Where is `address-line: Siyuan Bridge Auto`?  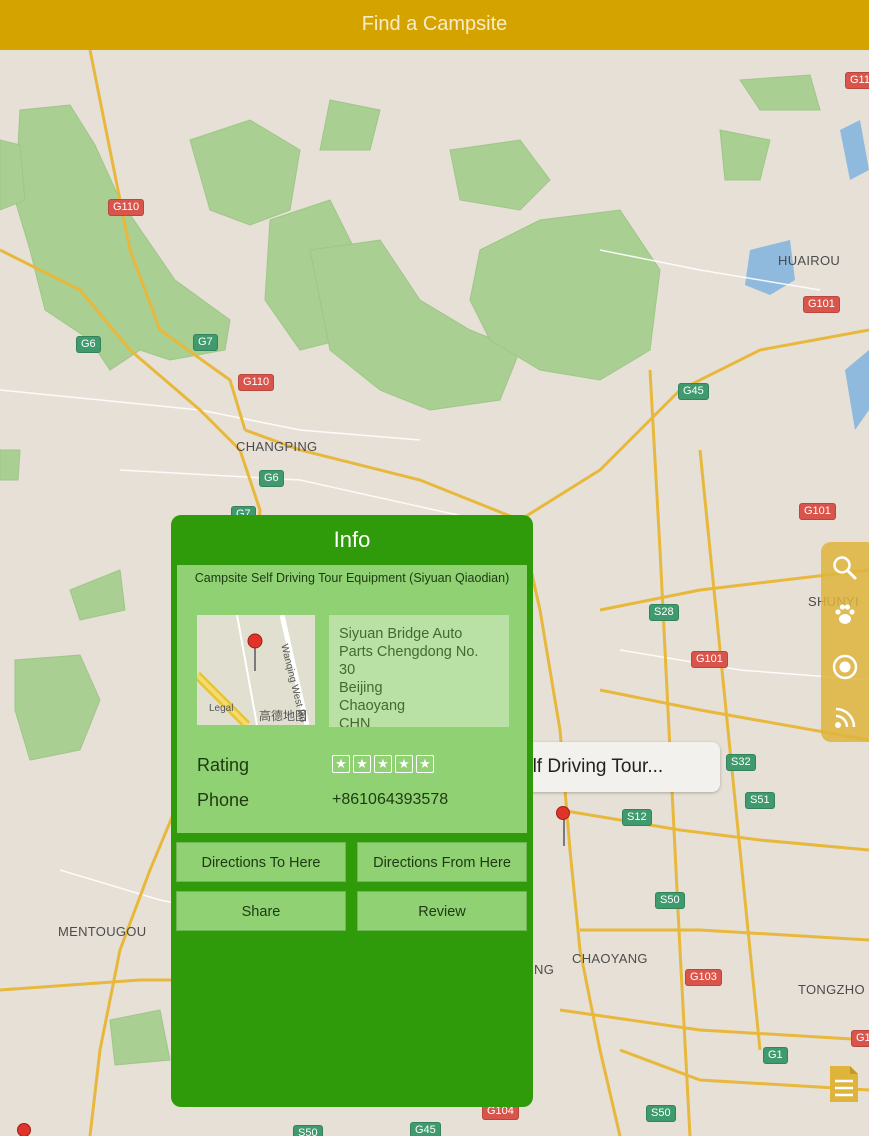 address-line: Siyuan Bridge Auto is located at coordinates (401, 634).